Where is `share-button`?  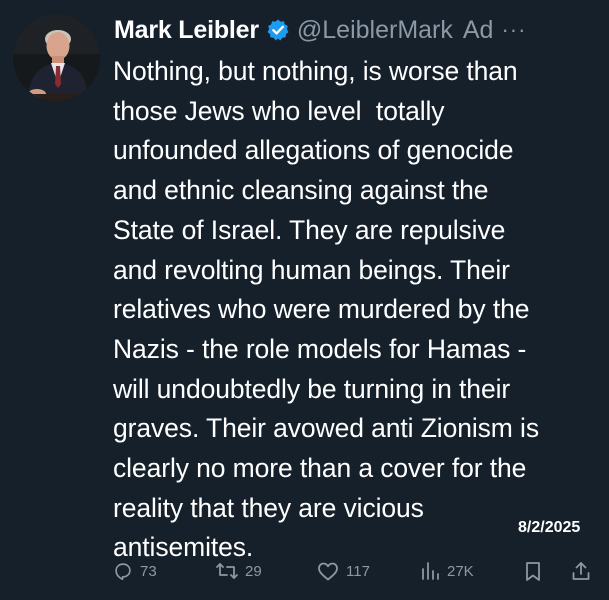
share-button is located at coordinates (581, 571).